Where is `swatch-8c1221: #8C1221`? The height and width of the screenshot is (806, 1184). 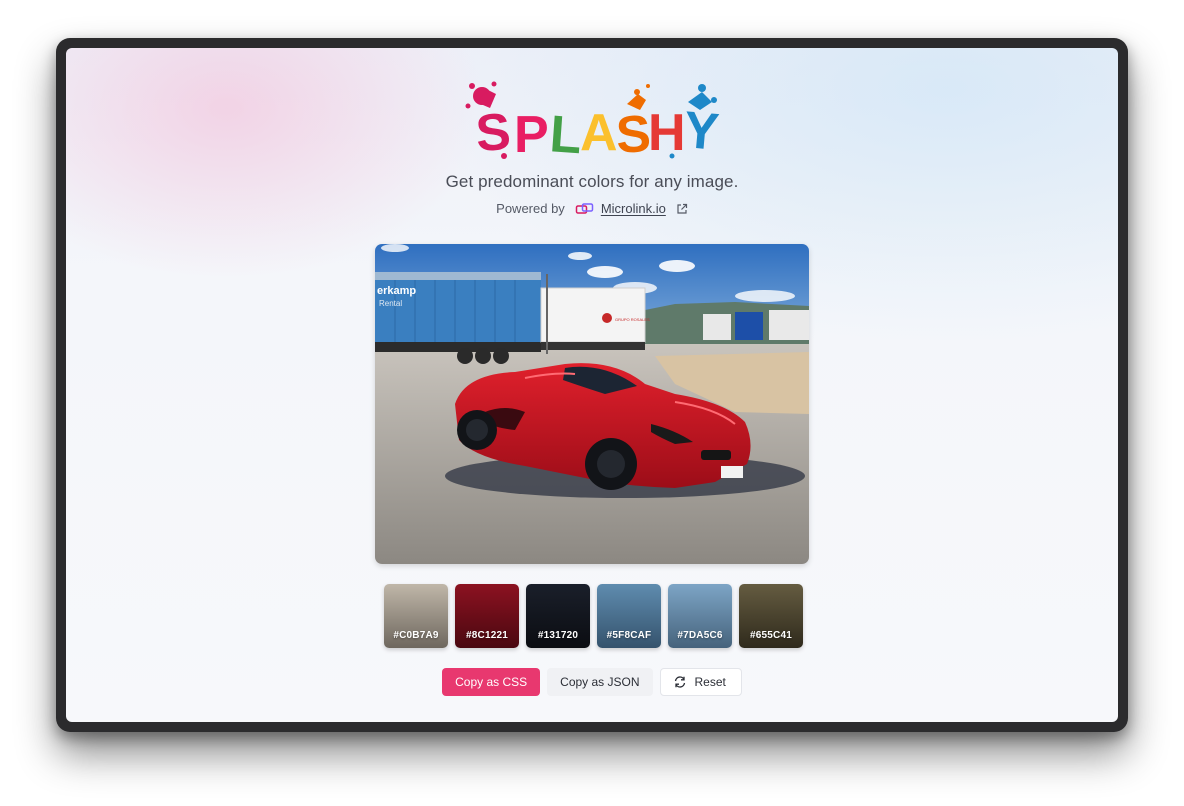
swatch-8c1221: #8C1221 is located at coordinates (487, 616).